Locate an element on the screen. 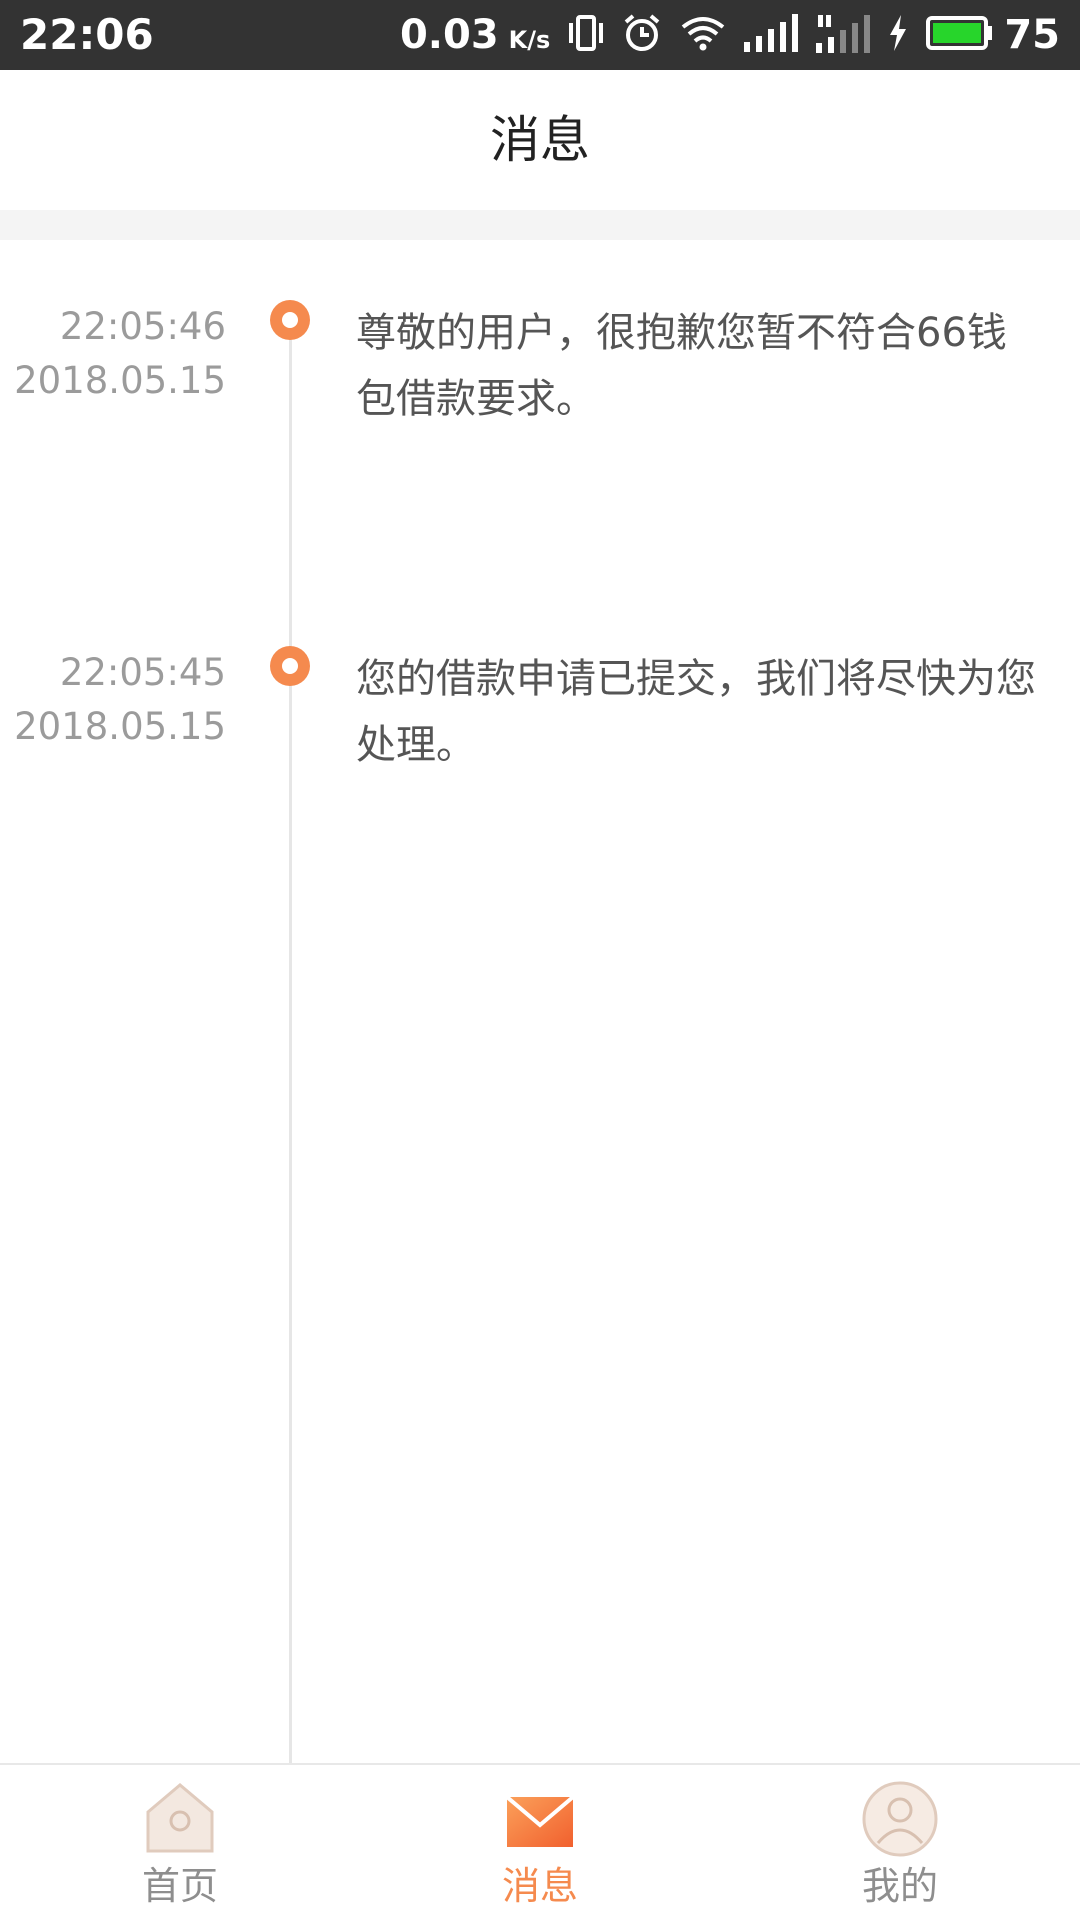 Image resolution: width=1080 pixels, height=1922 pixels. signal-icon is located at coordinates (771, 35).